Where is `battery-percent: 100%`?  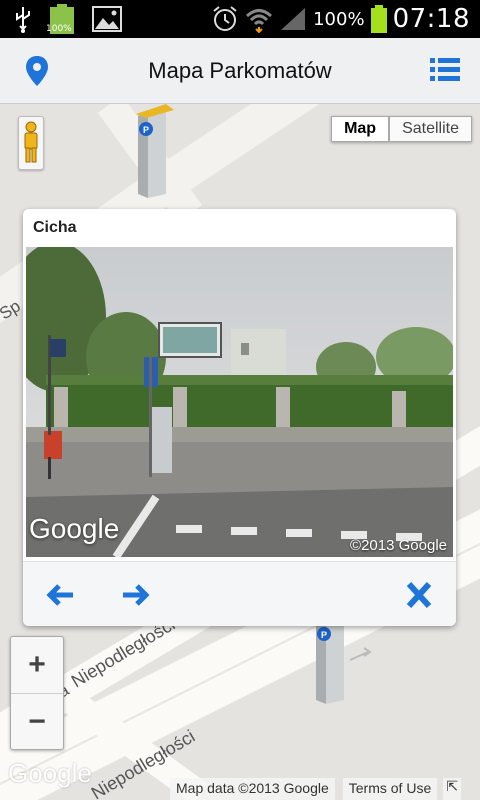 battery-percent: 100% is located at coordinates (339, 19).